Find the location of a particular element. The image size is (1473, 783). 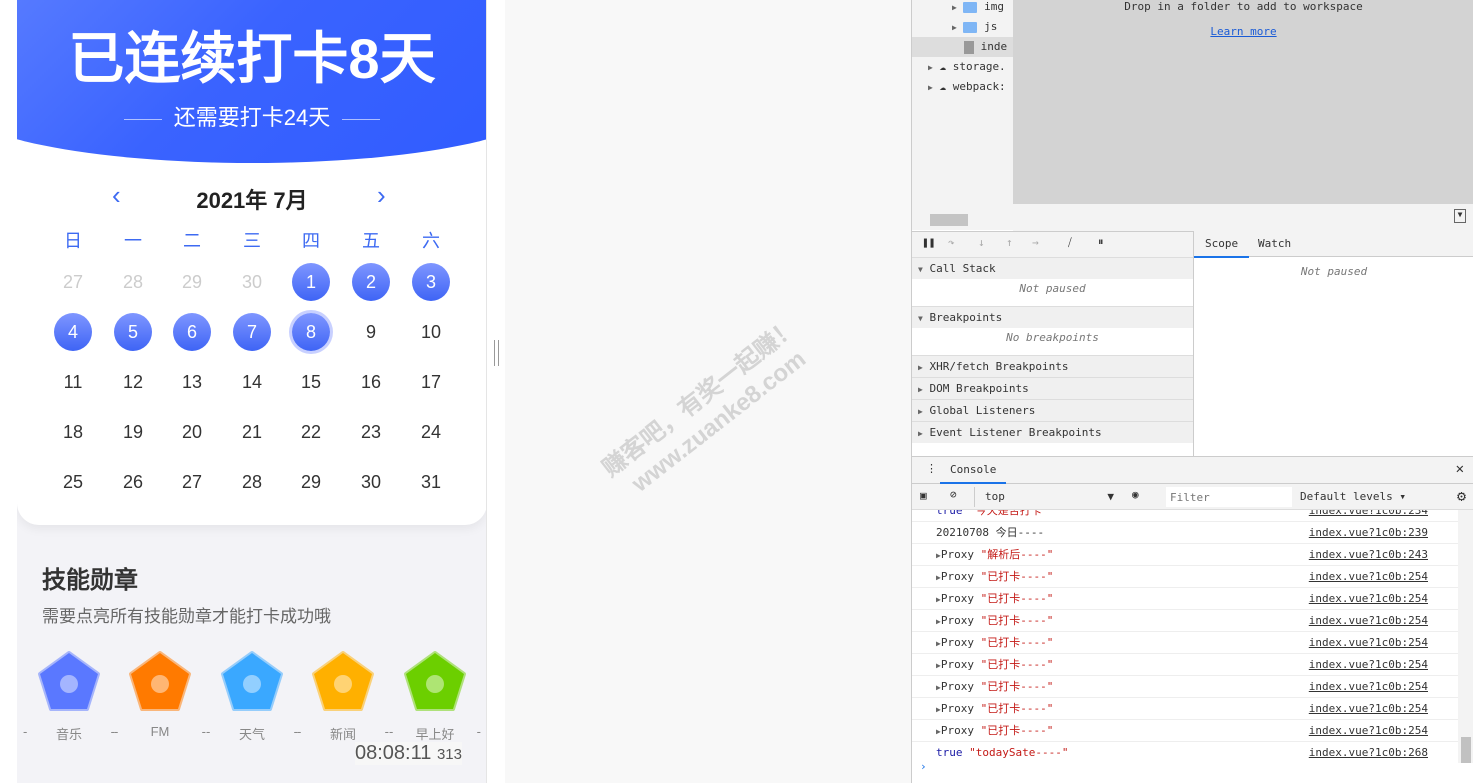

calendar-day: 24 is located at coordinates (431, 432).